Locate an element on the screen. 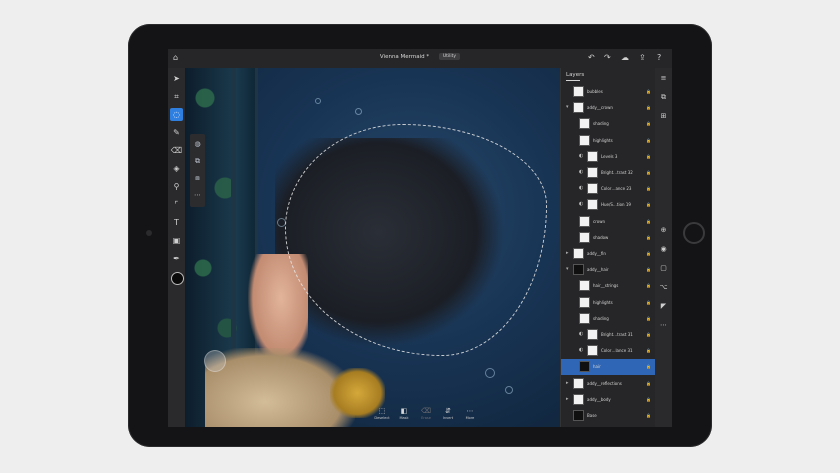  layer-row: ▾ addy__hair 🔒 is located at coordinates (608, 270).